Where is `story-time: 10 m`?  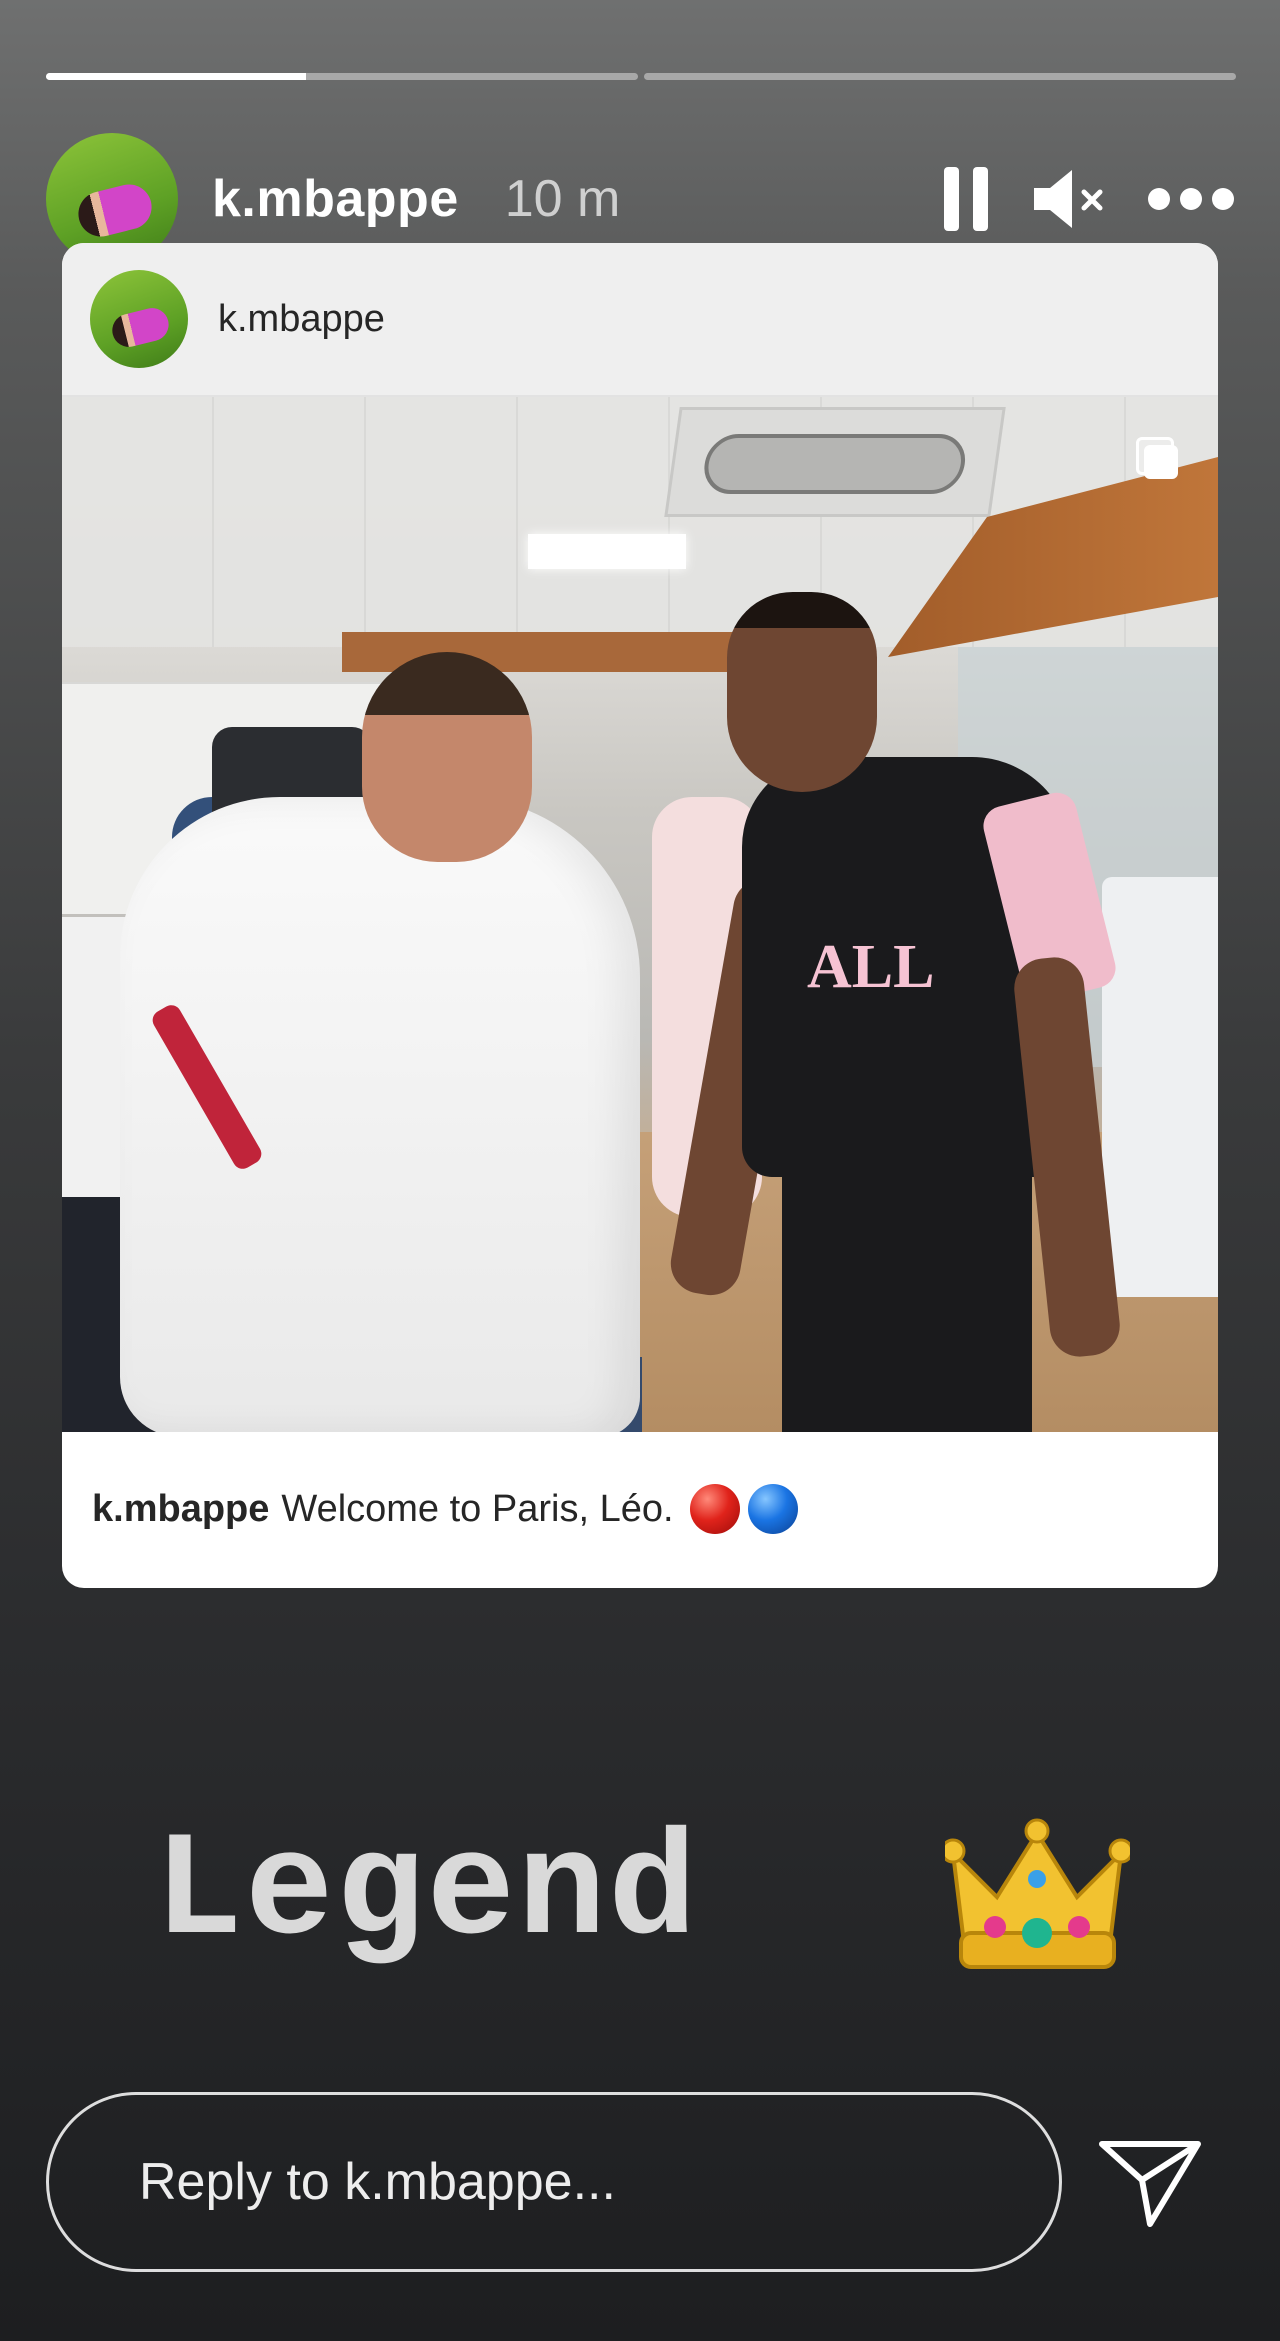 story-time: 10 m is located at coordinates (562, 199).